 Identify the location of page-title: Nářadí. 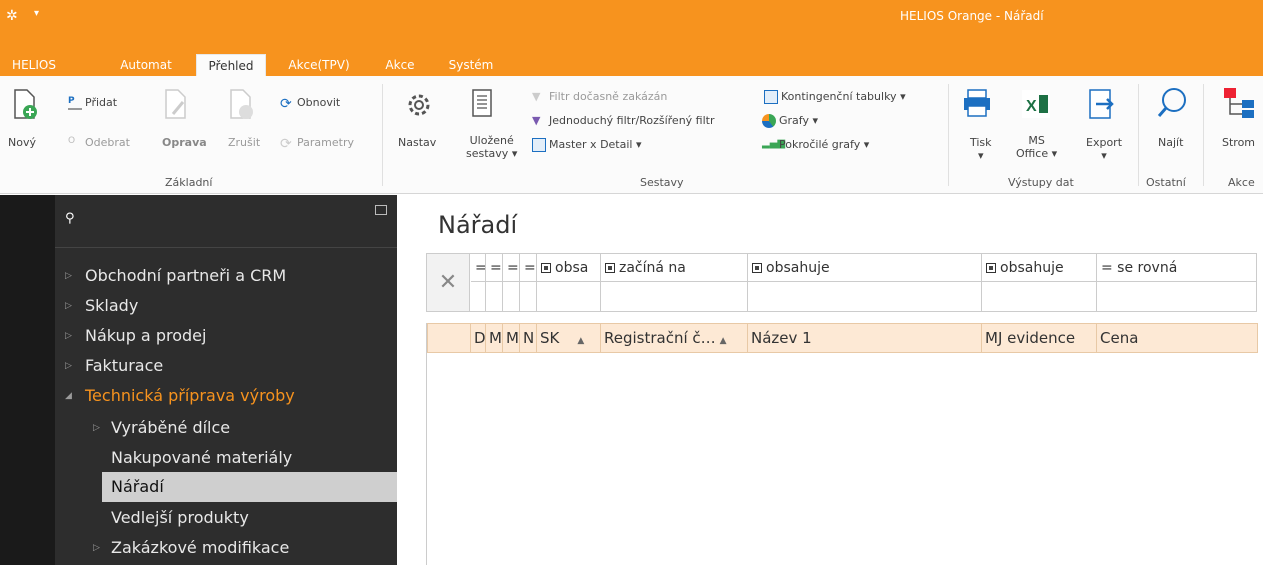
(478, 225).